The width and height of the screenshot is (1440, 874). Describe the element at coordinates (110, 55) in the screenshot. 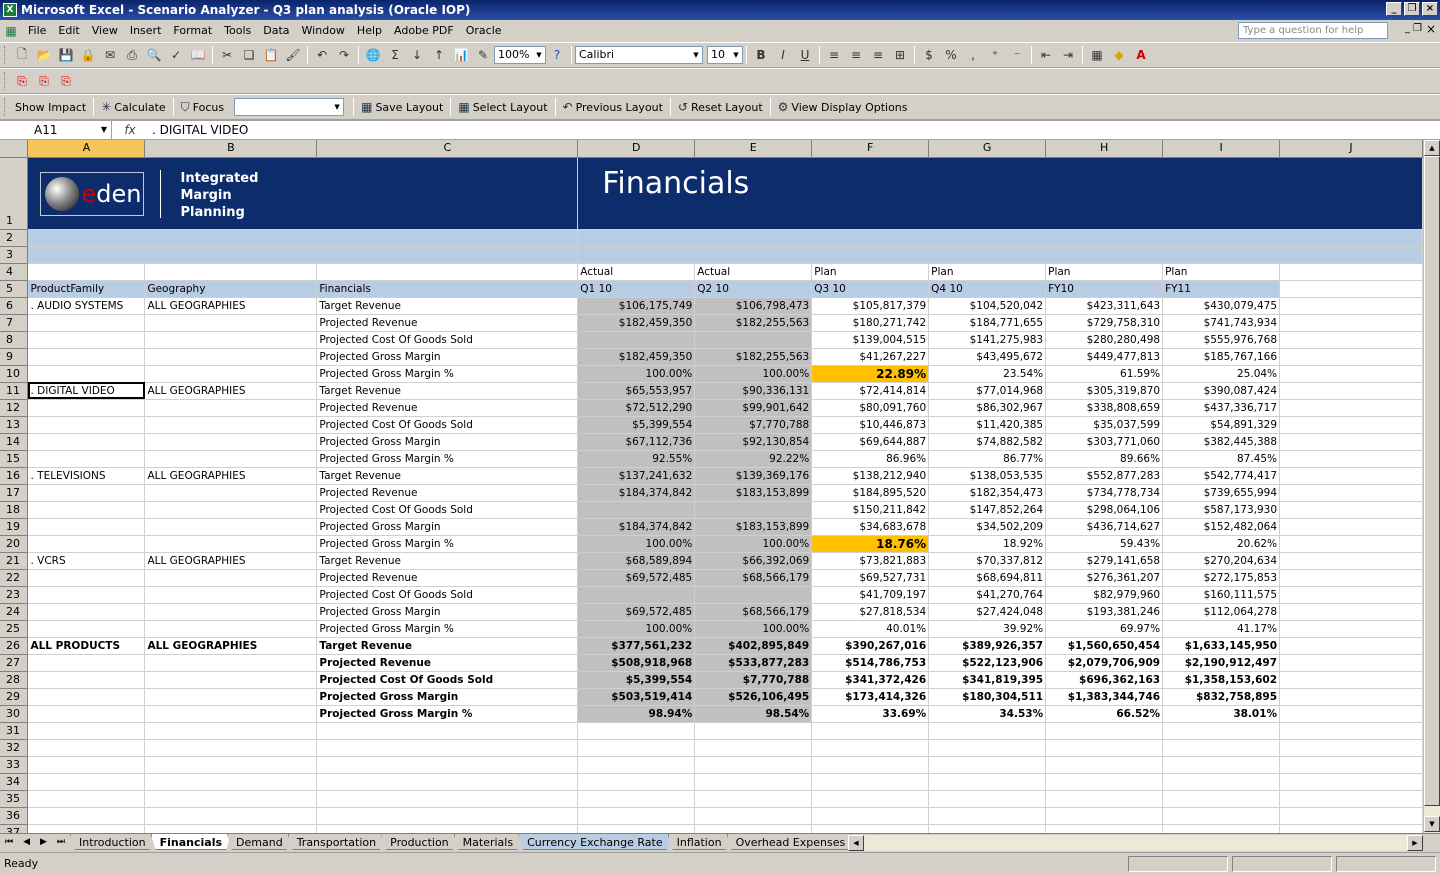

I see `email-icon: ✉` at that location.